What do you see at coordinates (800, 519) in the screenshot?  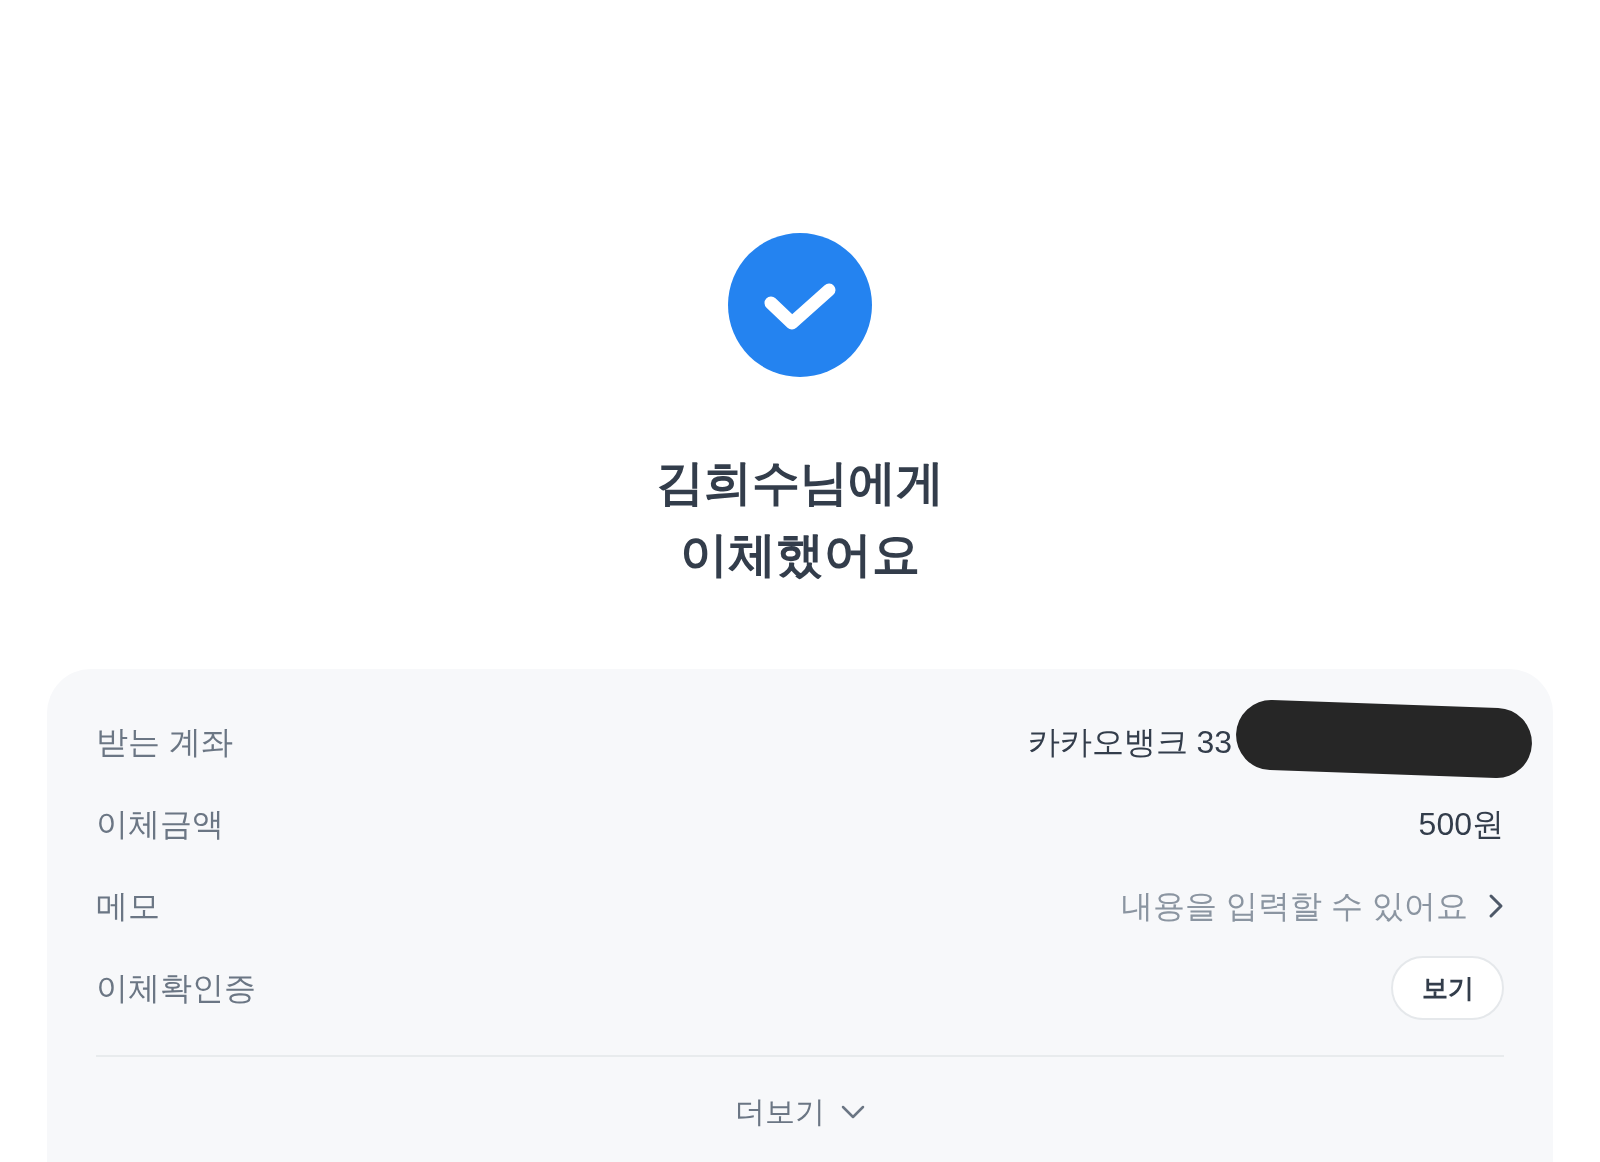 I see `result-title: 김희수님에게 이체했어요` at bounding box center [800, 519].